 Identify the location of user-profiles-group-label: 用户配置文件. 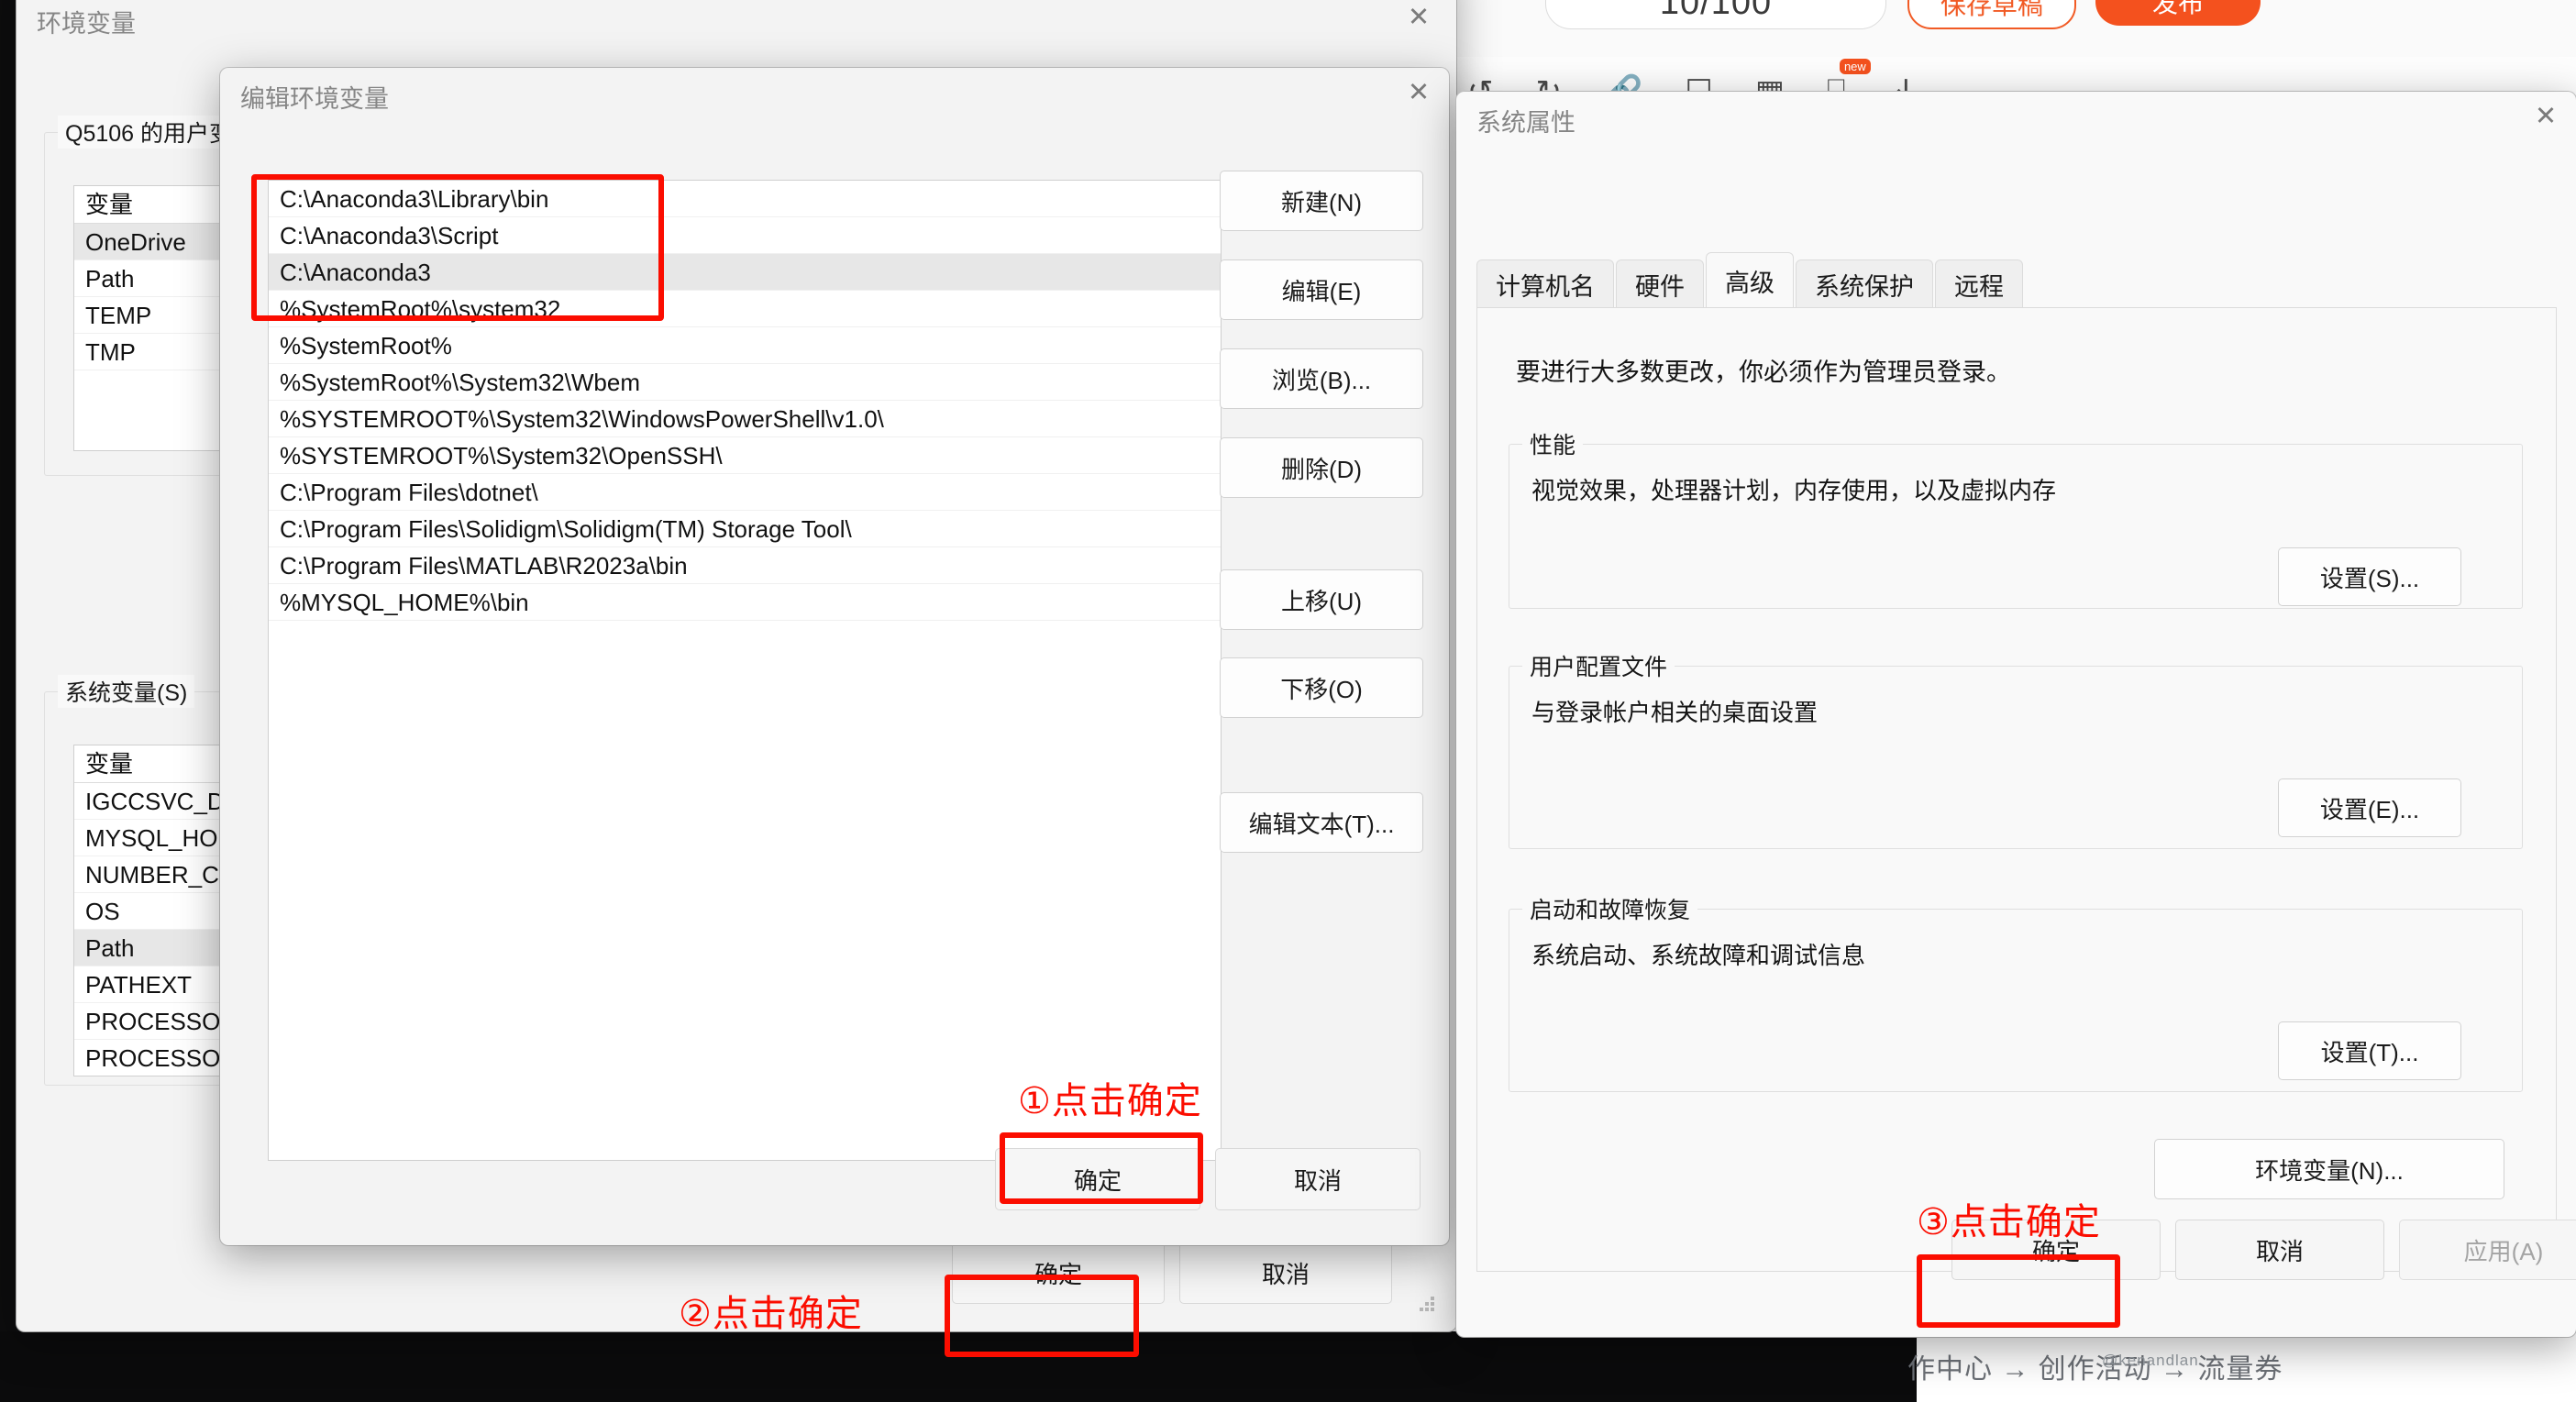
(1598, 666).